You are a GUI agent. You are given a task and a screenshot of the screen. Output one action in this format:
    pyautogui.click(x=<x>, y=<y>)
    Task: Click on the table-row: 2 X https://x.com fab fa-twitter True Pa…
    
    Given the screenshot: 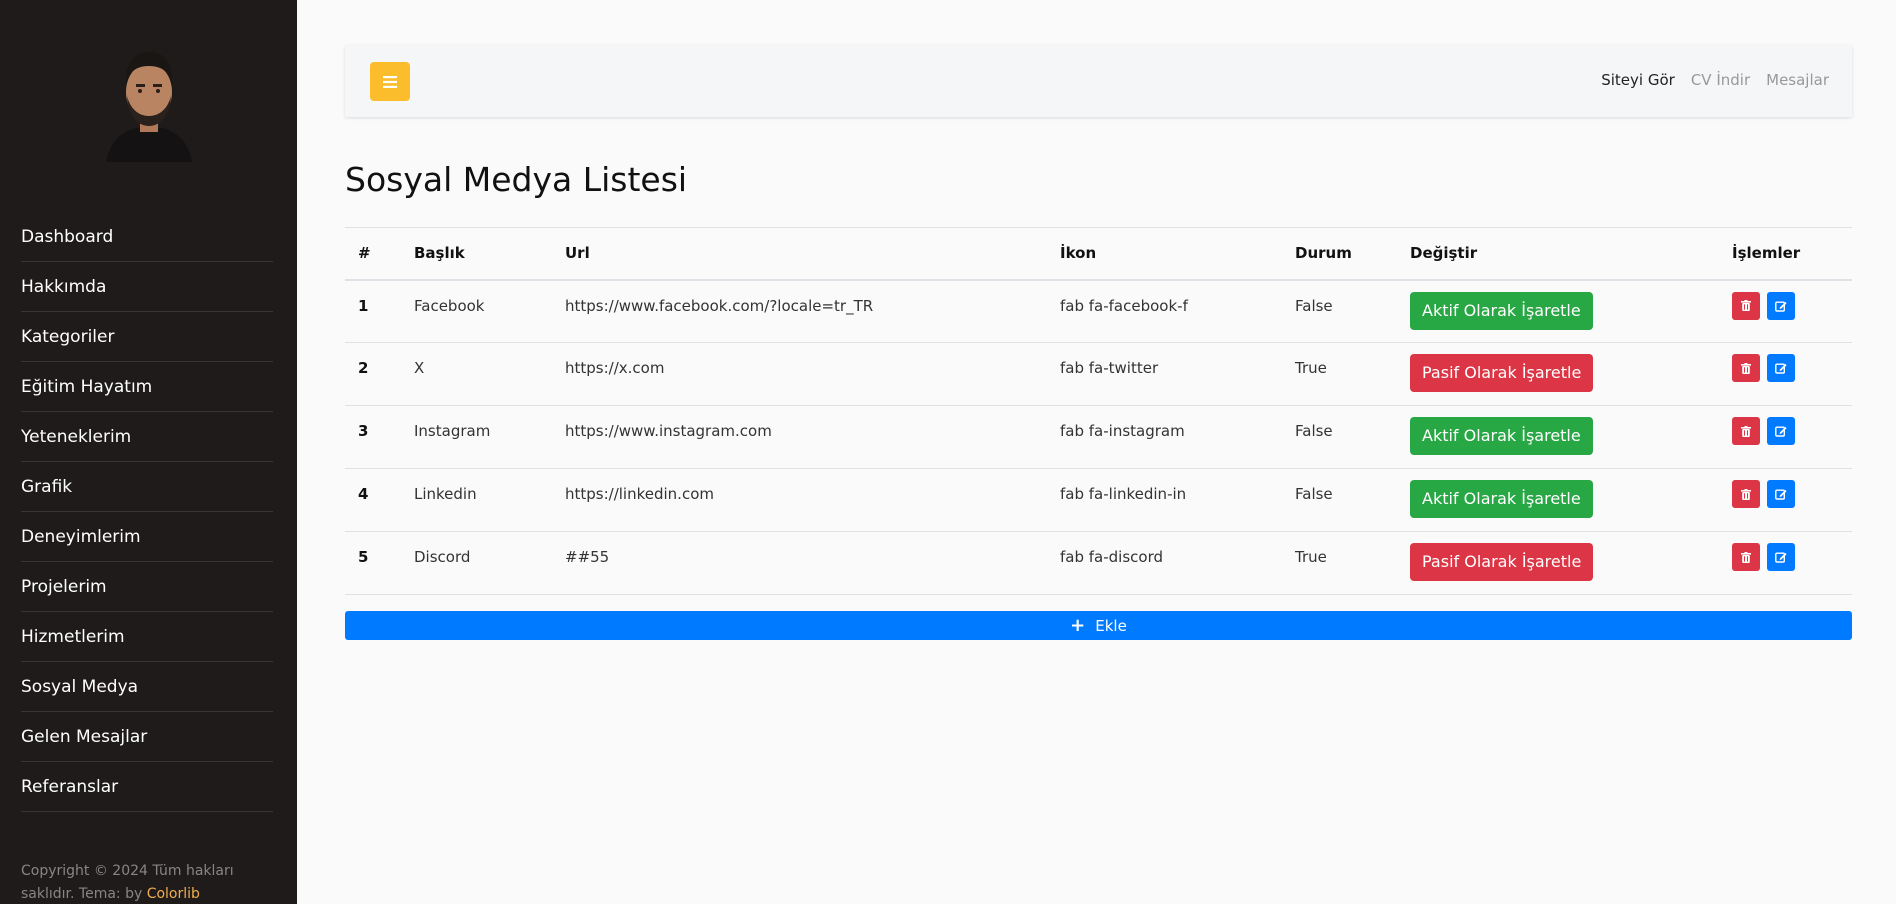 What is the action you would take?
    pyautogui.click(x=1098, y=374)
    